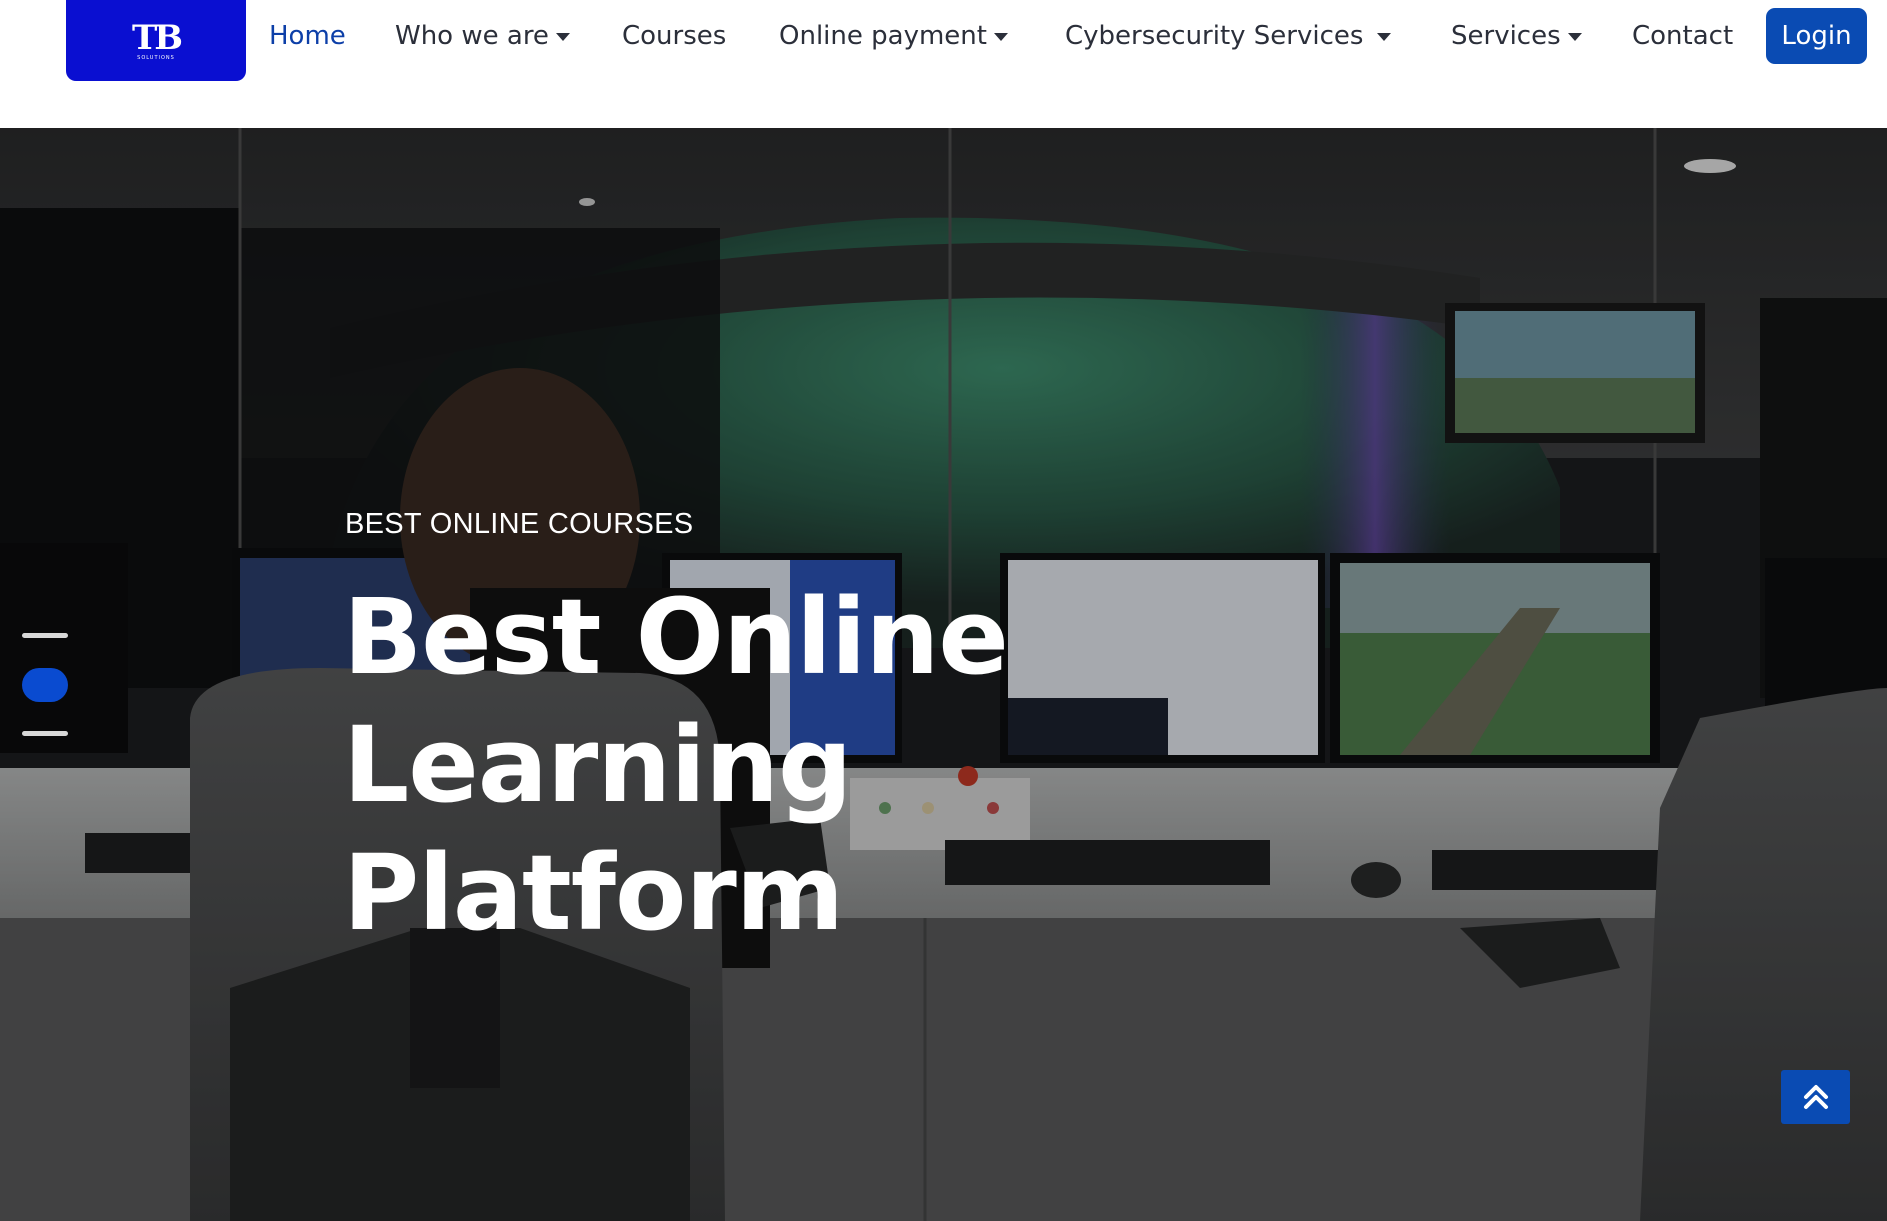 Image resolution: width=1887 pixels, height=1221 pixels. I want to click on back-to-top-button, so click(1815, 1097).